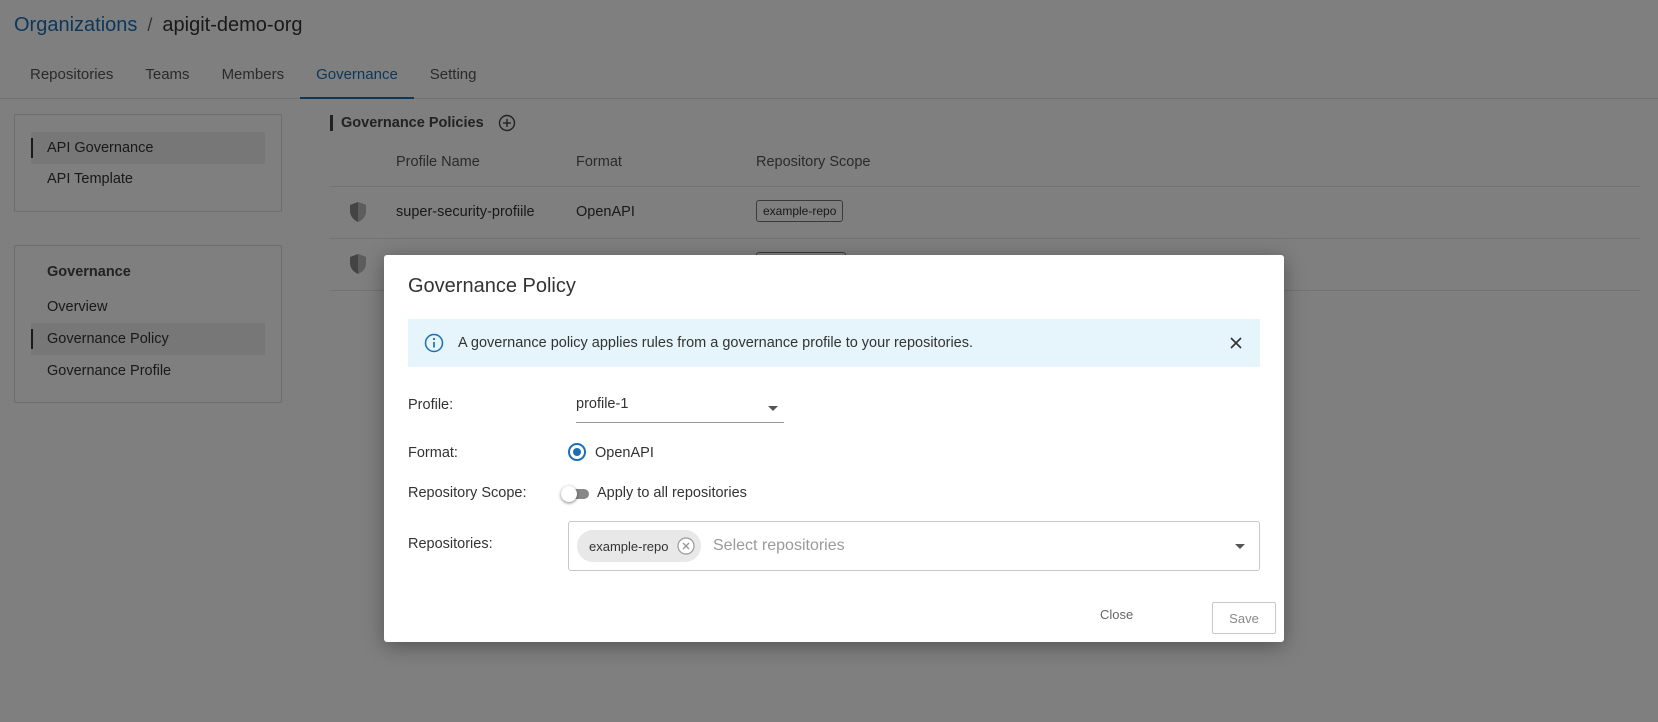 Image resolution: width=1658 pixels, height=722 pixels. Describe the element at coordinates (779, 546) in the screenshot. I see `repositories-placeholder: Select repositories` at that location.